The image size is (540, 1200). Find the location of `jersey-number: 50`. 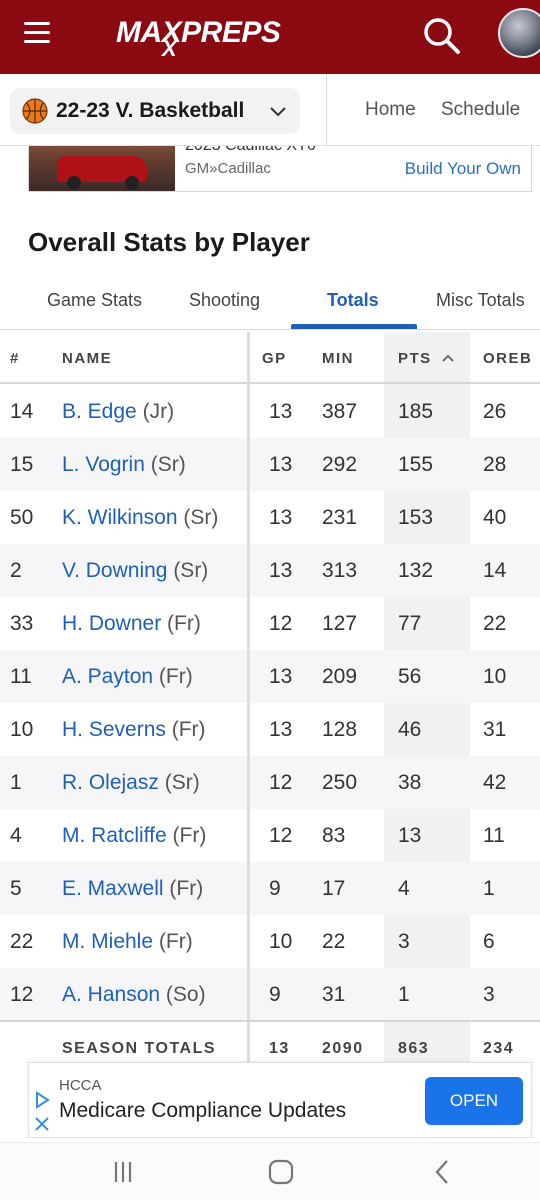

jersey-number: 50 is located at coordinates (22, 517).